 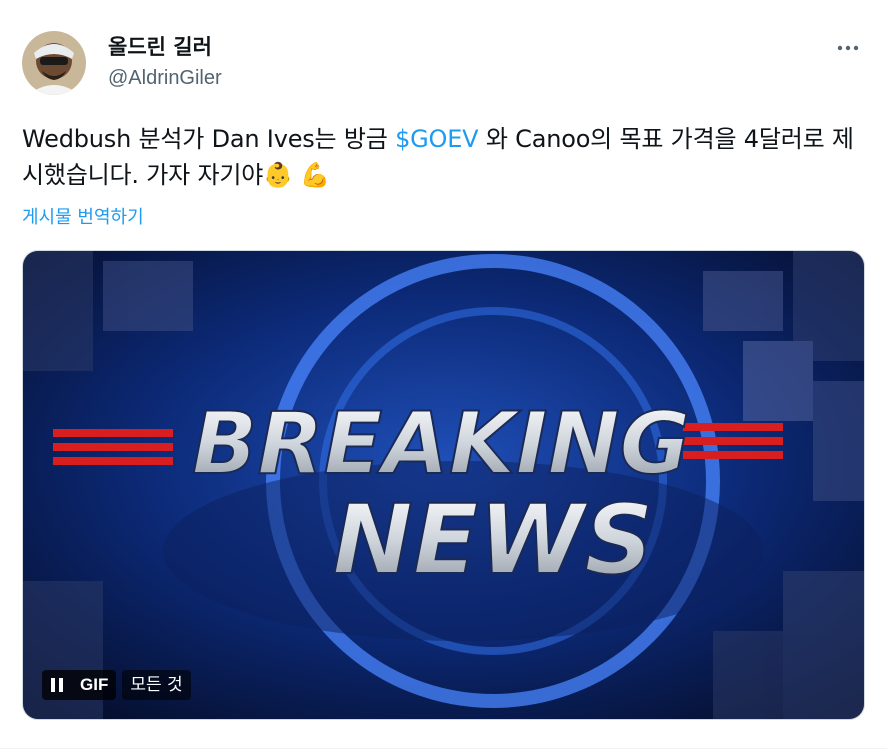 What do you see at coordinates (94, 685) in the screenshot?
I see `gif-badge: GIF` at bounding box center [94, 685].